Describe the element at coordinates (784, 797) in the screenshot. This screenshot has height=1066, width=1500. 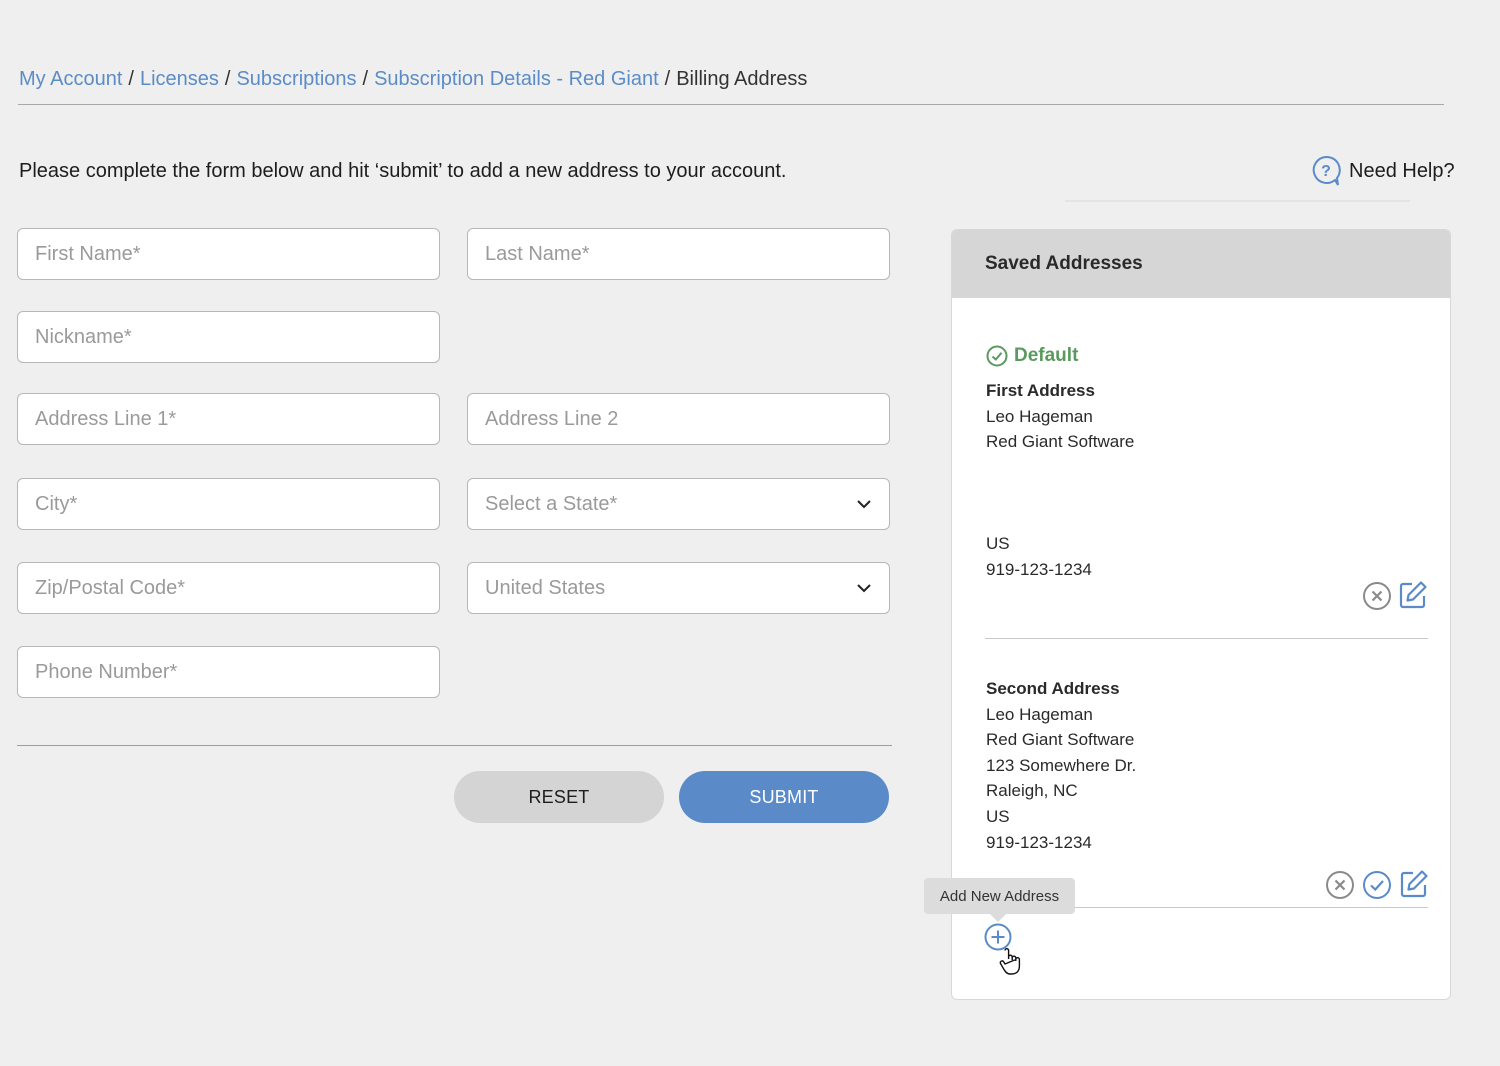
I see `submit-button: SUBMIT` at that location.